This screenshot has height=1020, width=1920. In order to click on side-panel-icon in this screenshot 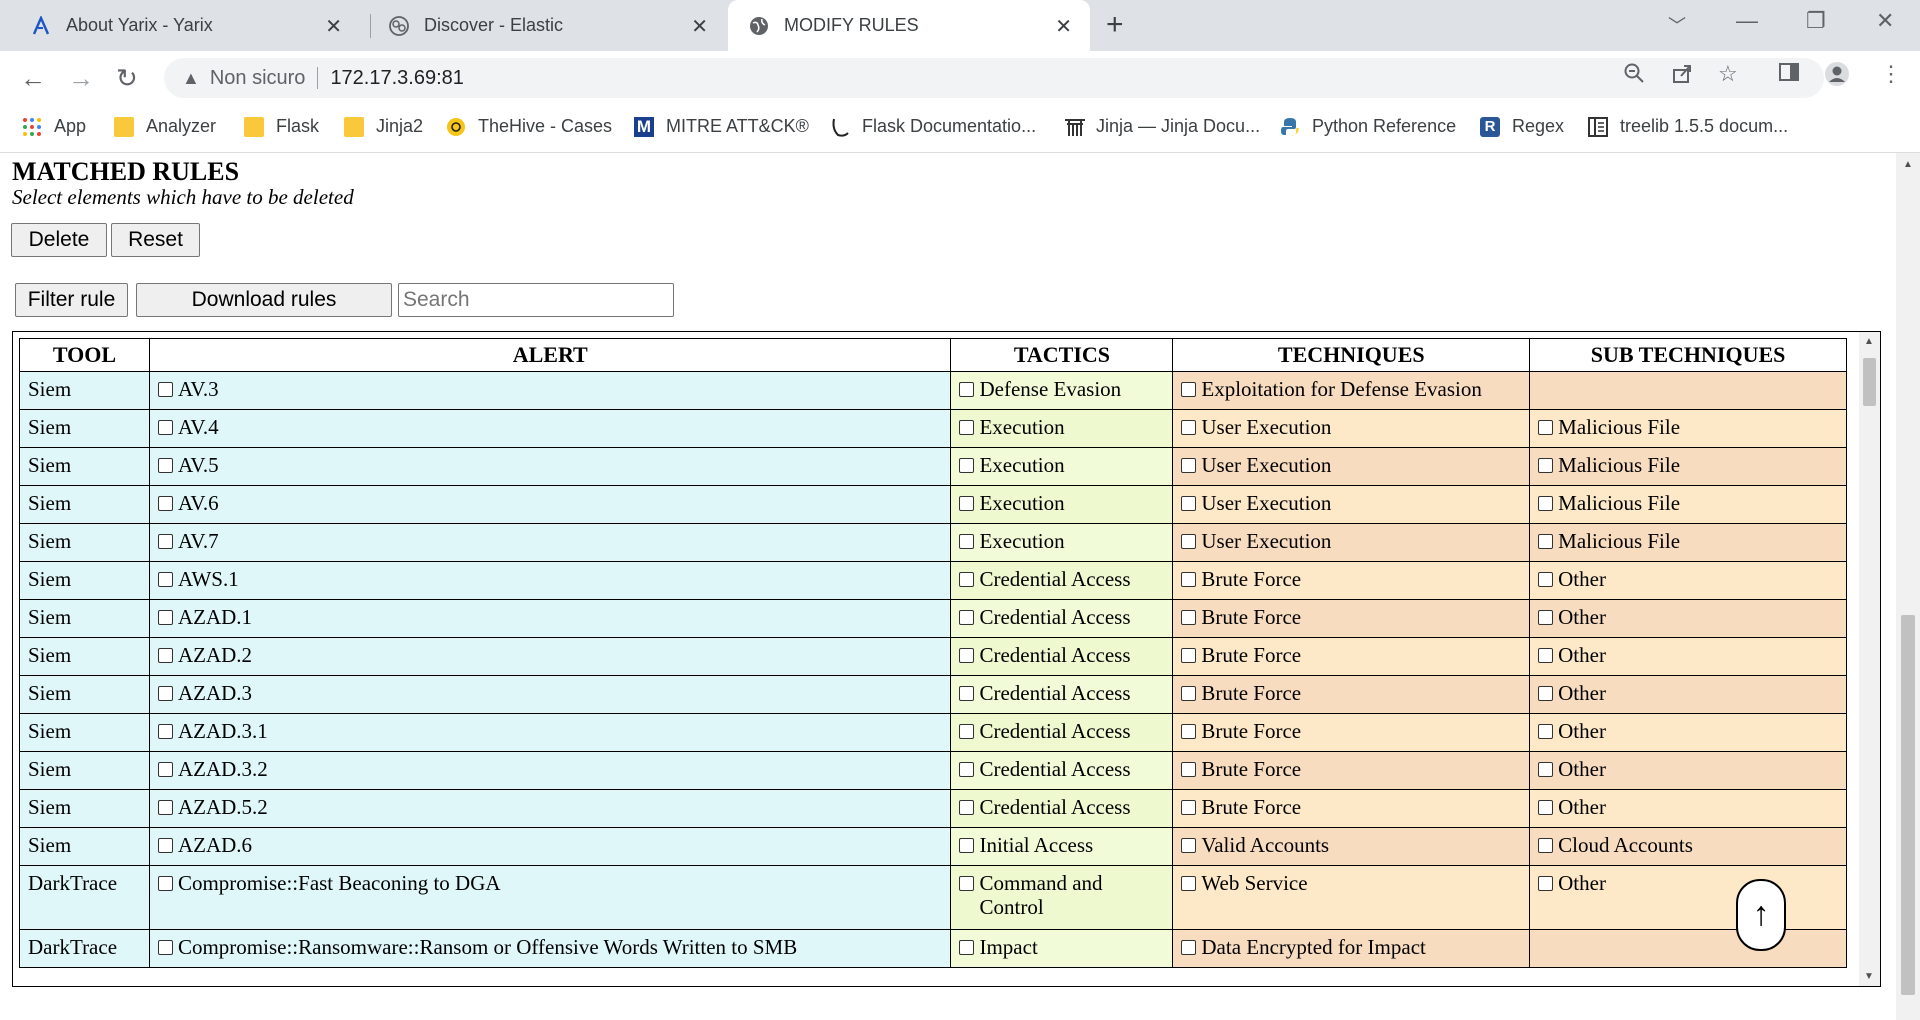, I will do `click(1789, 75)`.